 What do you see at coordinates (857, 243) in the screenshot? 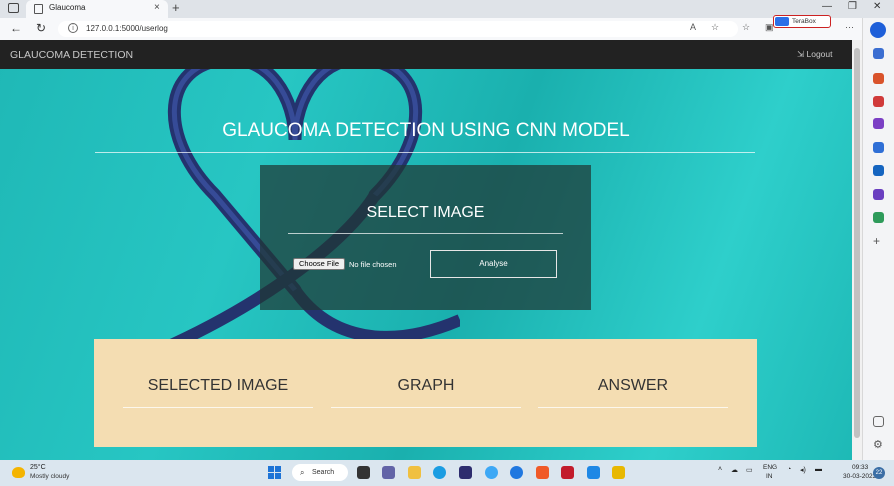
I see `scrollbar-thumb` at bounding box center [857, 243].